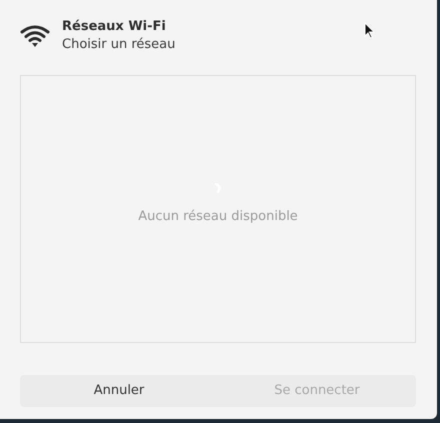 This screenshot has width=440, height=423. Describe the element at coordinates (35, 36) in the screenshot. I see `wifi-icon` at that location.